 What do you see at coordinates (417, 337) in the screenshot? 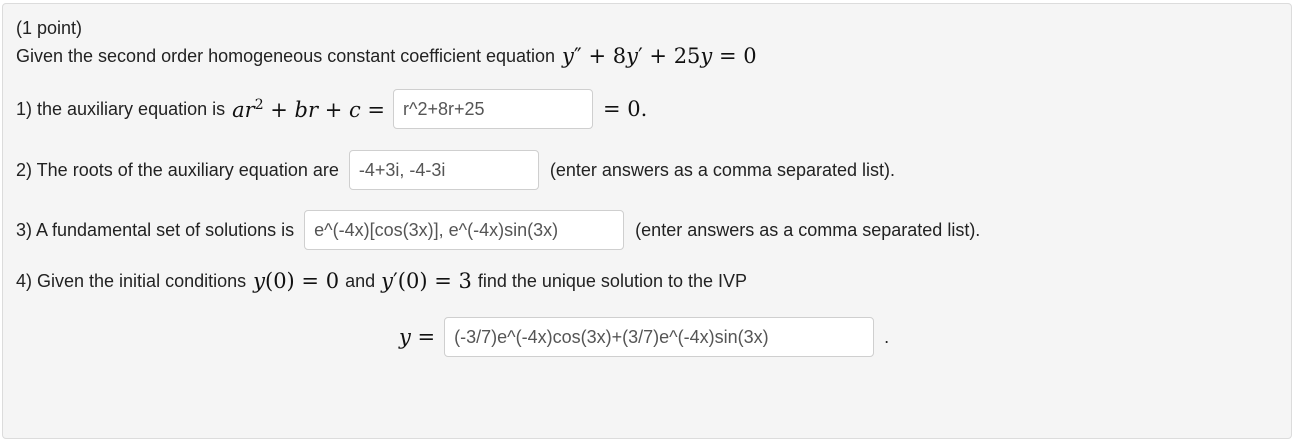
I see `solution-lhs: y =` at bounding box center [417, 337].